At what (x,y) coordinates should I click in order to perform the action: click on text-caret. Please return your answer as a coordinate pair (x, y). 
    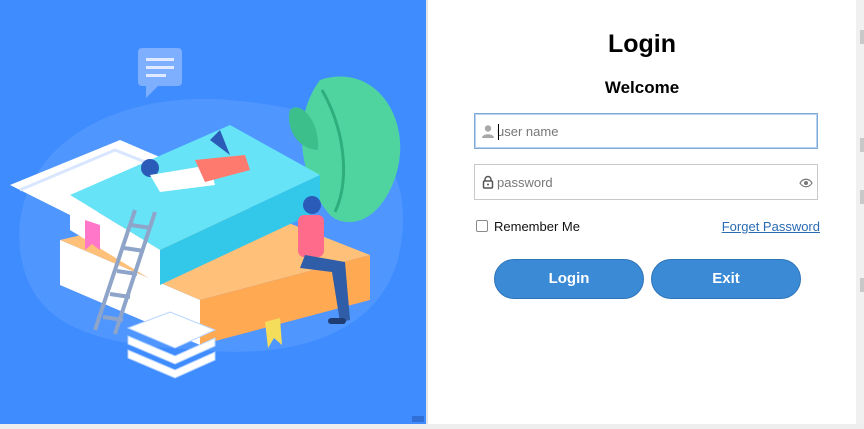
    Looking at the image, I should click on (498, 132).